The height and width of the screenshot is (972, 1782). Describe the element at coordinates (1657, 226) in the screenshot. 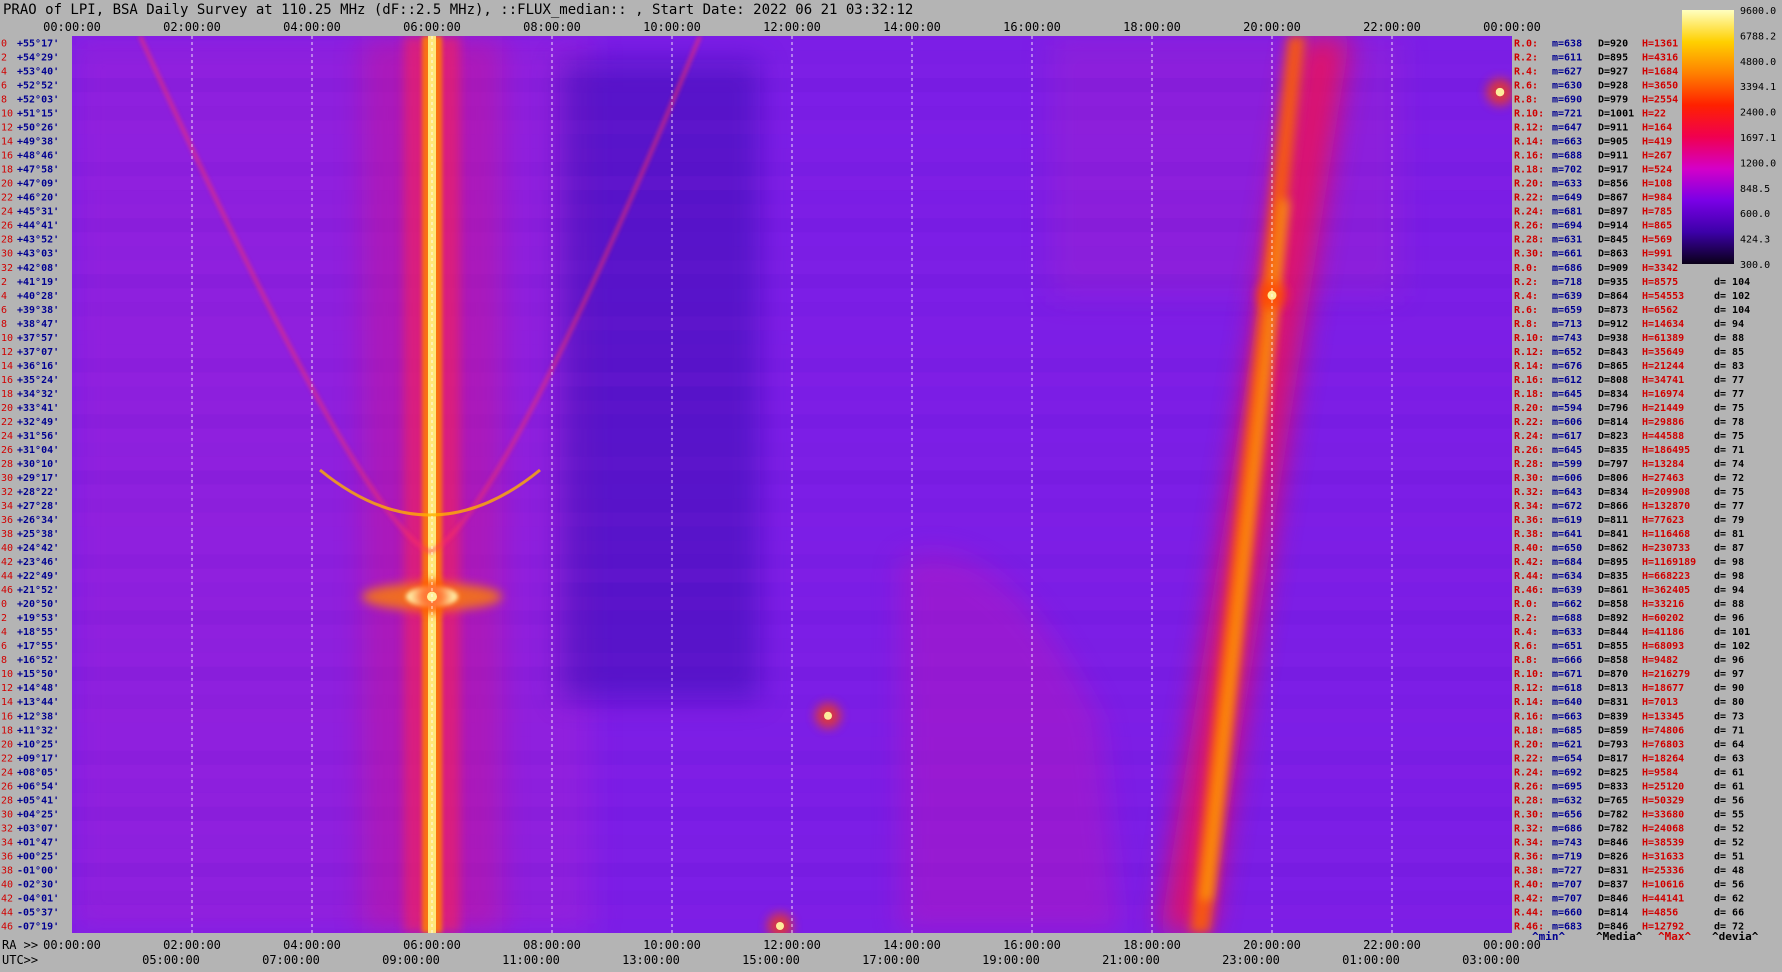

I see `stats-h: H=865` at that location.